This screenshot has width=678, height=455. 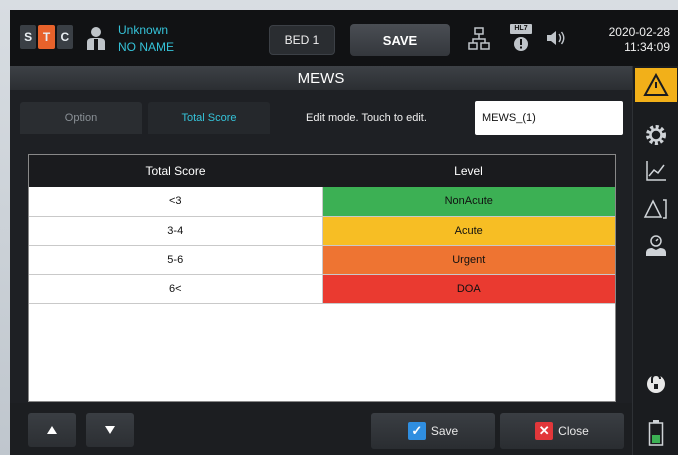 What do you see at coordinates (321, 78) in the screenshot?
I see `page-title: MEWS` at bounding box center [321, 78].